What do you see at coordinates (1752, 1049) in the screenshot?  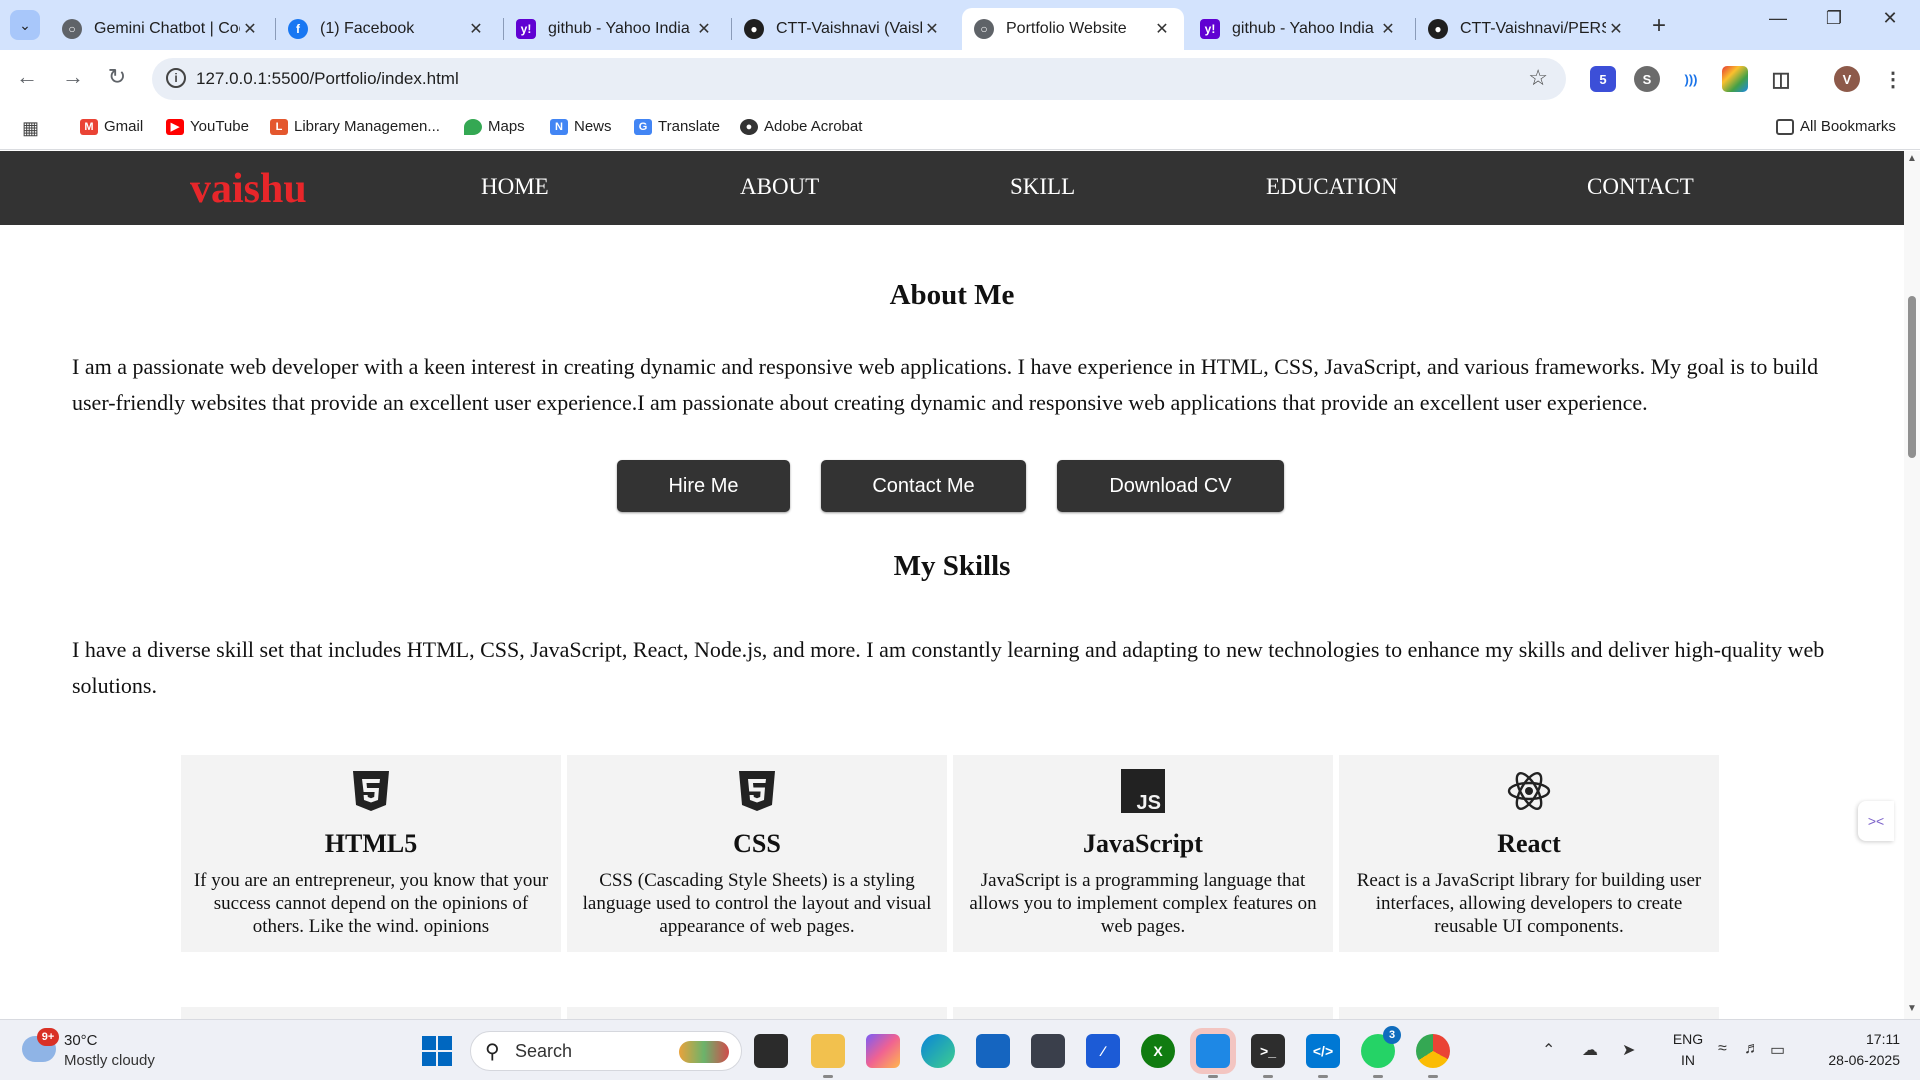 I see `volume-icon: ♬` at bounding box center [1752, 1049].